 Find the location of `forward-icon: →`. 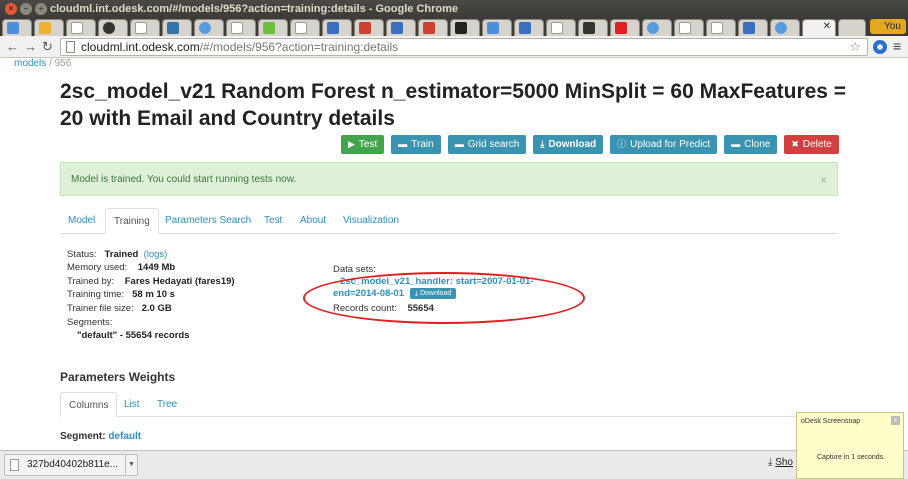

forward-icon: → is located at coordinates (30, 47).